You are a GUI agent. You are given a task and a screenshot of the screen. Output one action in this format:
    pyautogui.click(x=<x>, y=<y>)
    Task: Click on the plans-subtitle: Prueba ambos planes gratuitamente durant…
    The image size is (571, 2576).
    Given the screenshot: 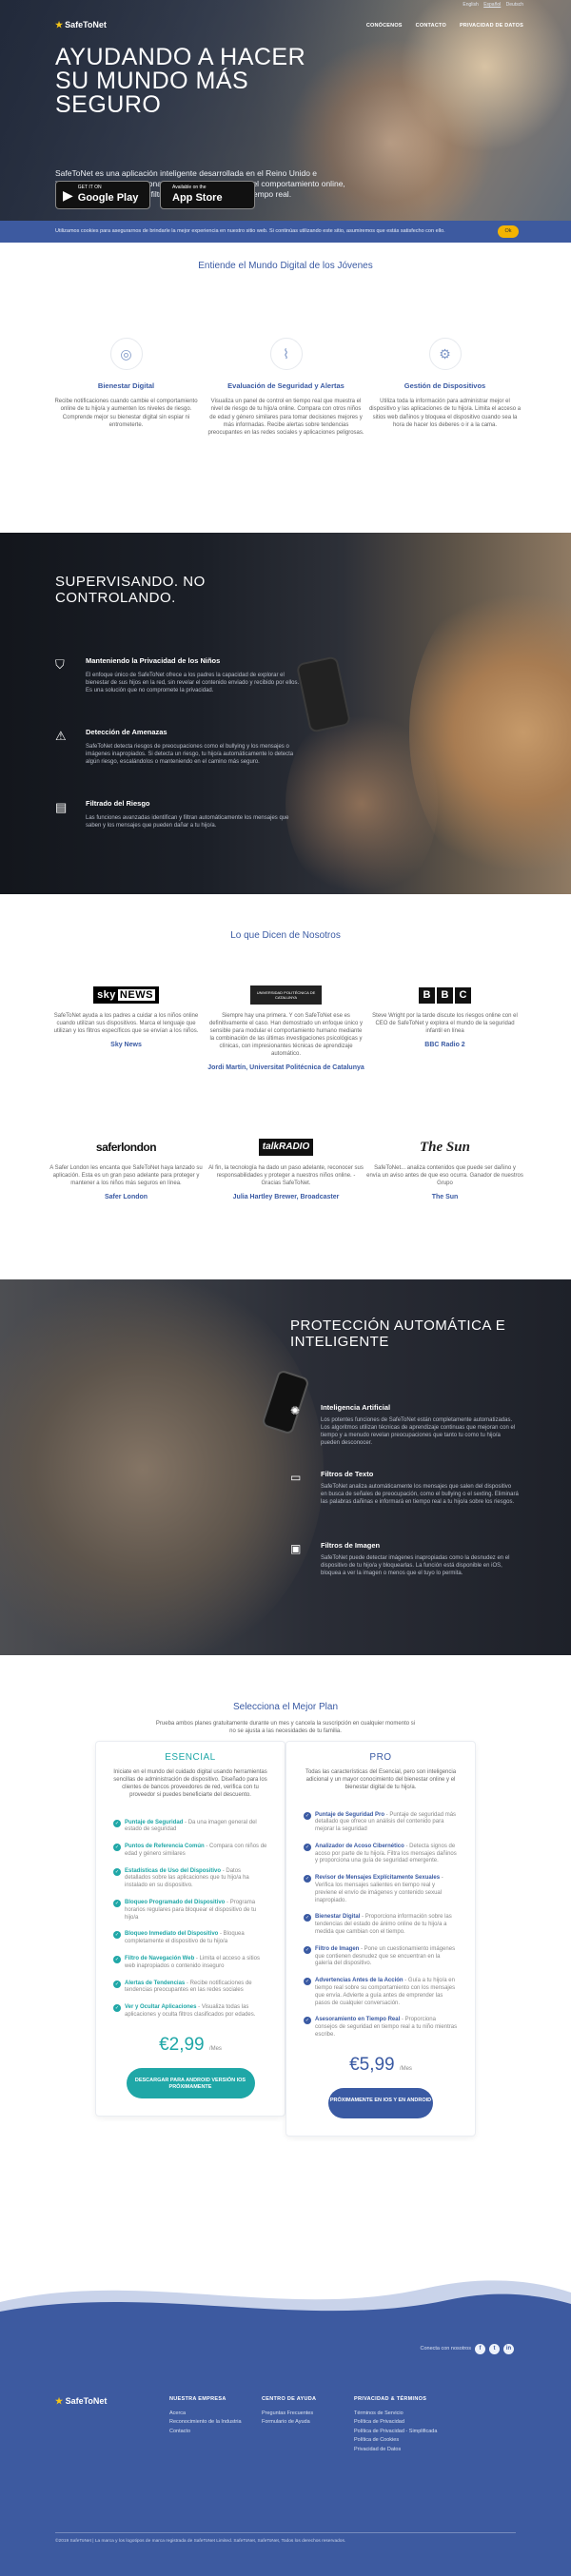 What is the action you would take?
    pyautogui.click(x=285, y=1728)
    